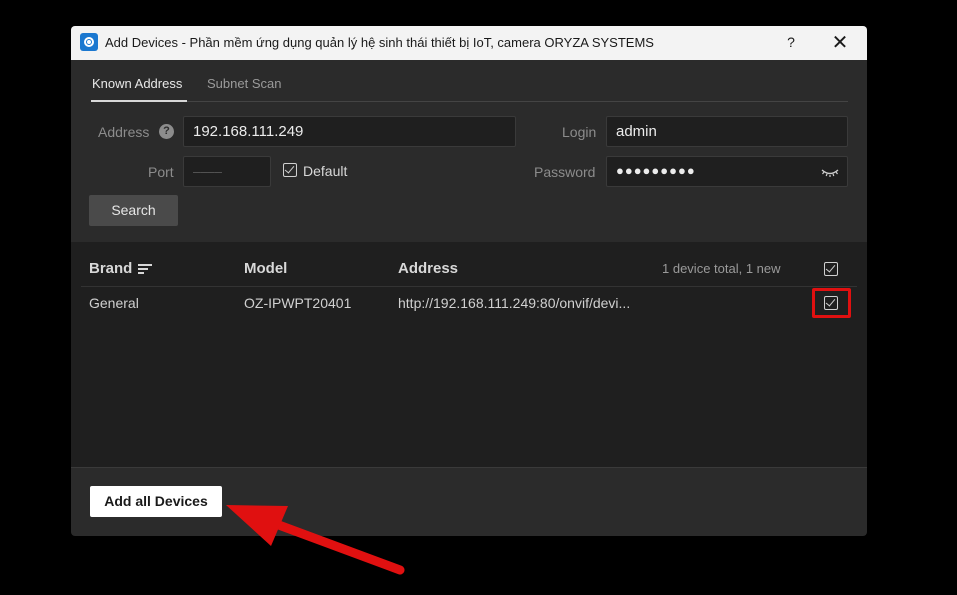  What do you see at coordinates (124, 132) in the screenshot?
I see `address-label: Address` at bounding box center [124, 132].